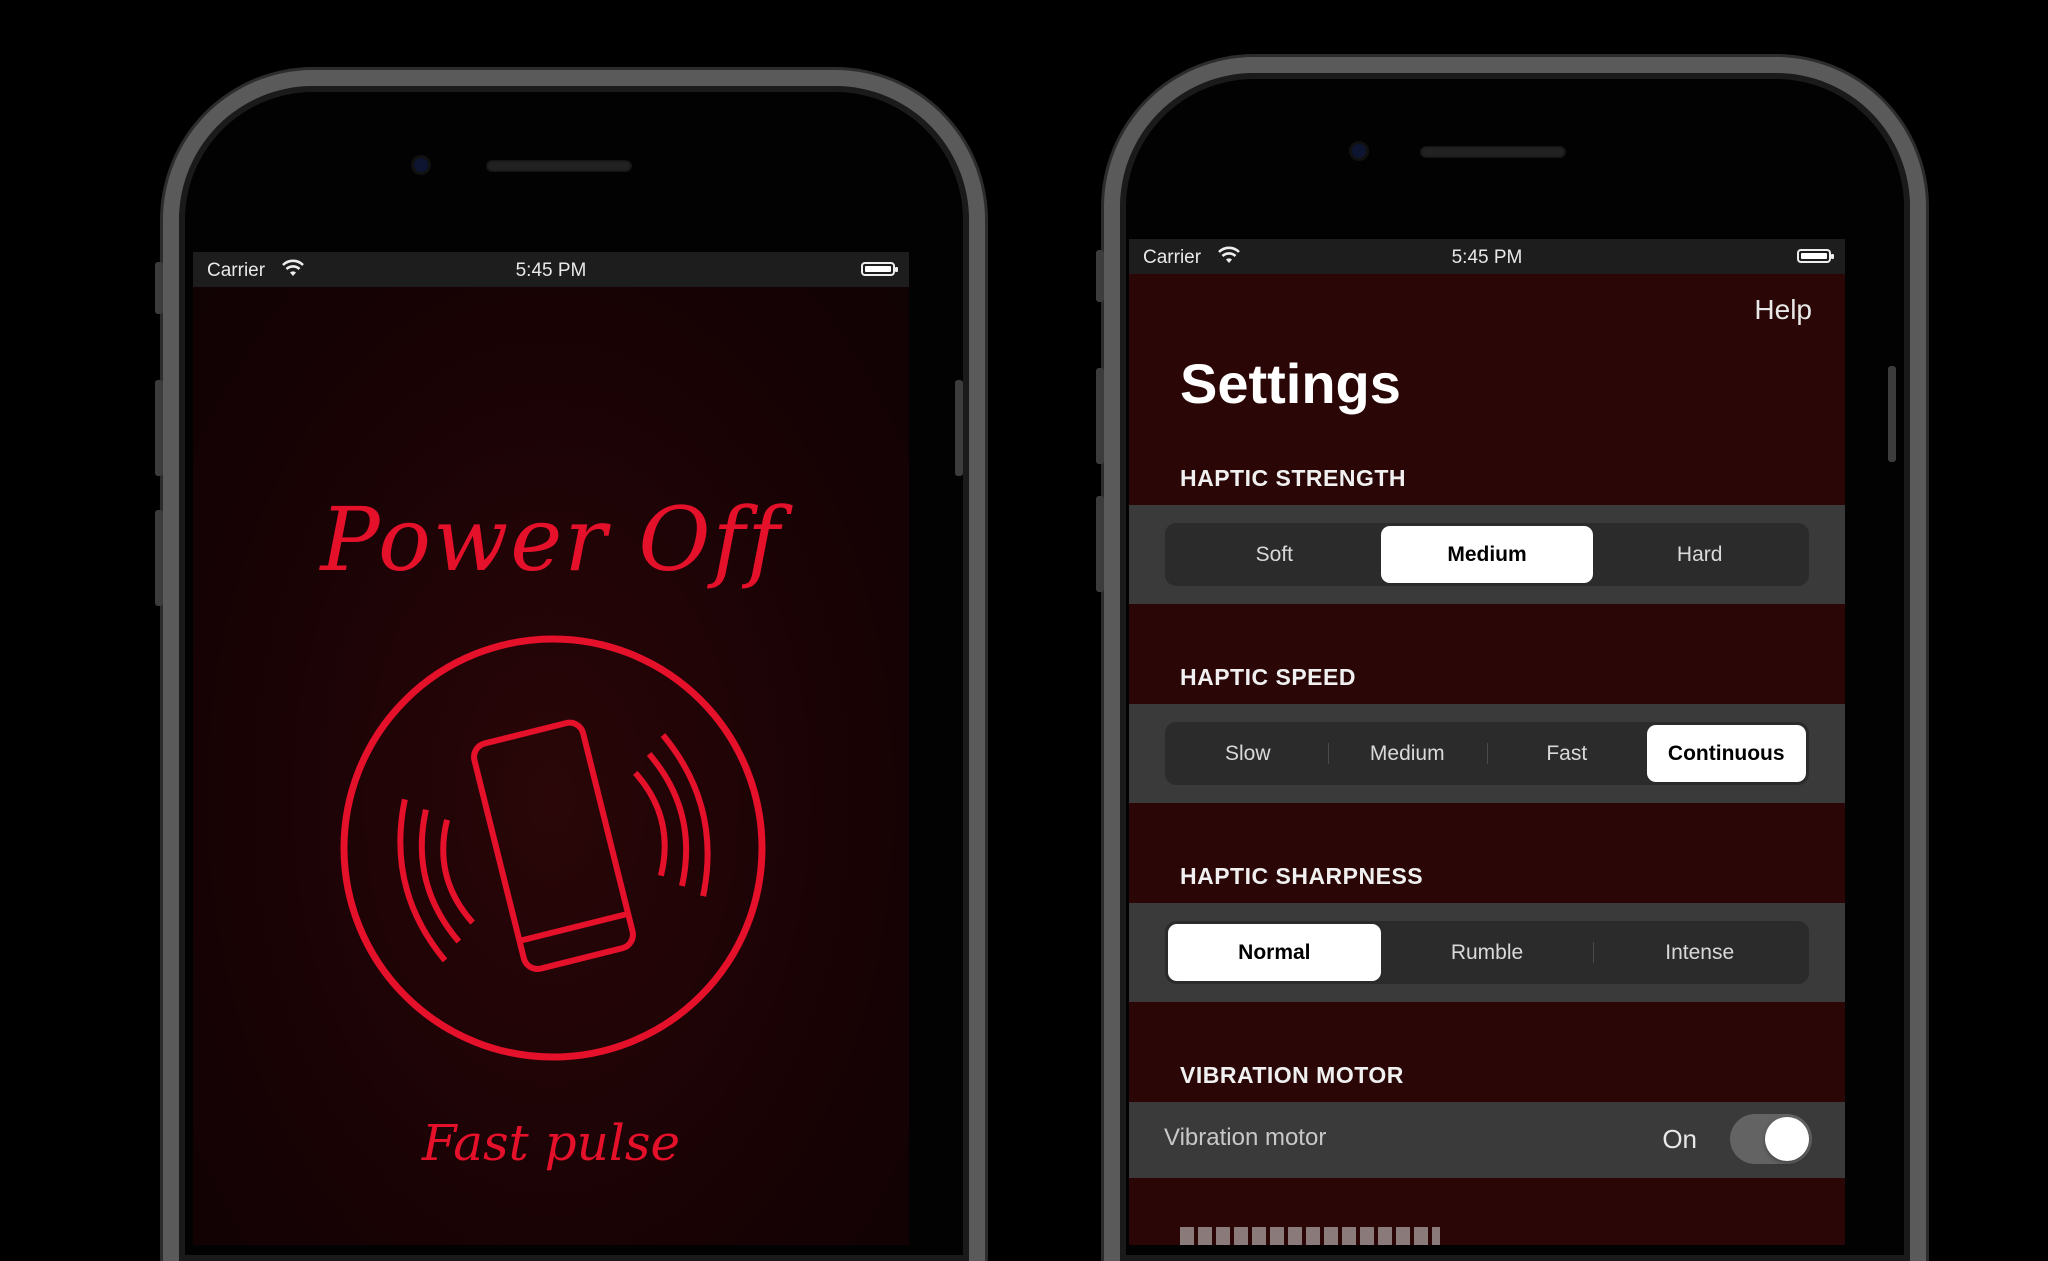 Image resolution: width=2048 pixels, height=1261 pixels. I want to click on help-button: Help, so click(1783, 310).